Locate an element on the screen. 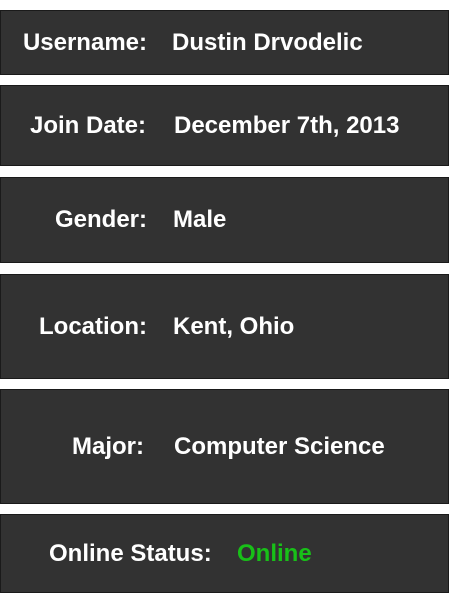 The width and height of the screenshot is (450, 600). major-label: Major: is located at coordinates (108, 446).